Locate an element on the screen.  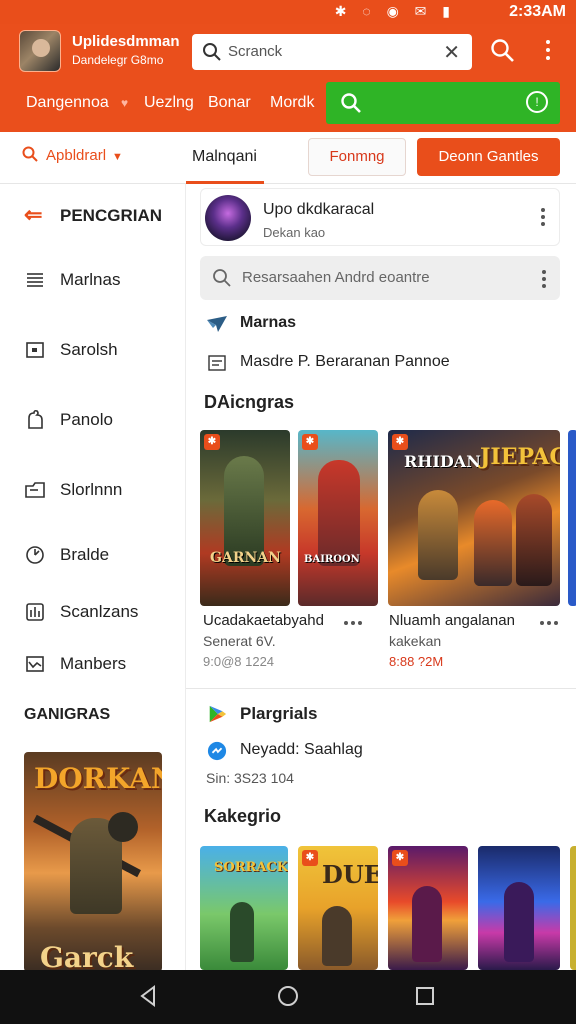
search-placeholder: Resarsaahen Andrd eoantre is located at coordinates (336, 277).